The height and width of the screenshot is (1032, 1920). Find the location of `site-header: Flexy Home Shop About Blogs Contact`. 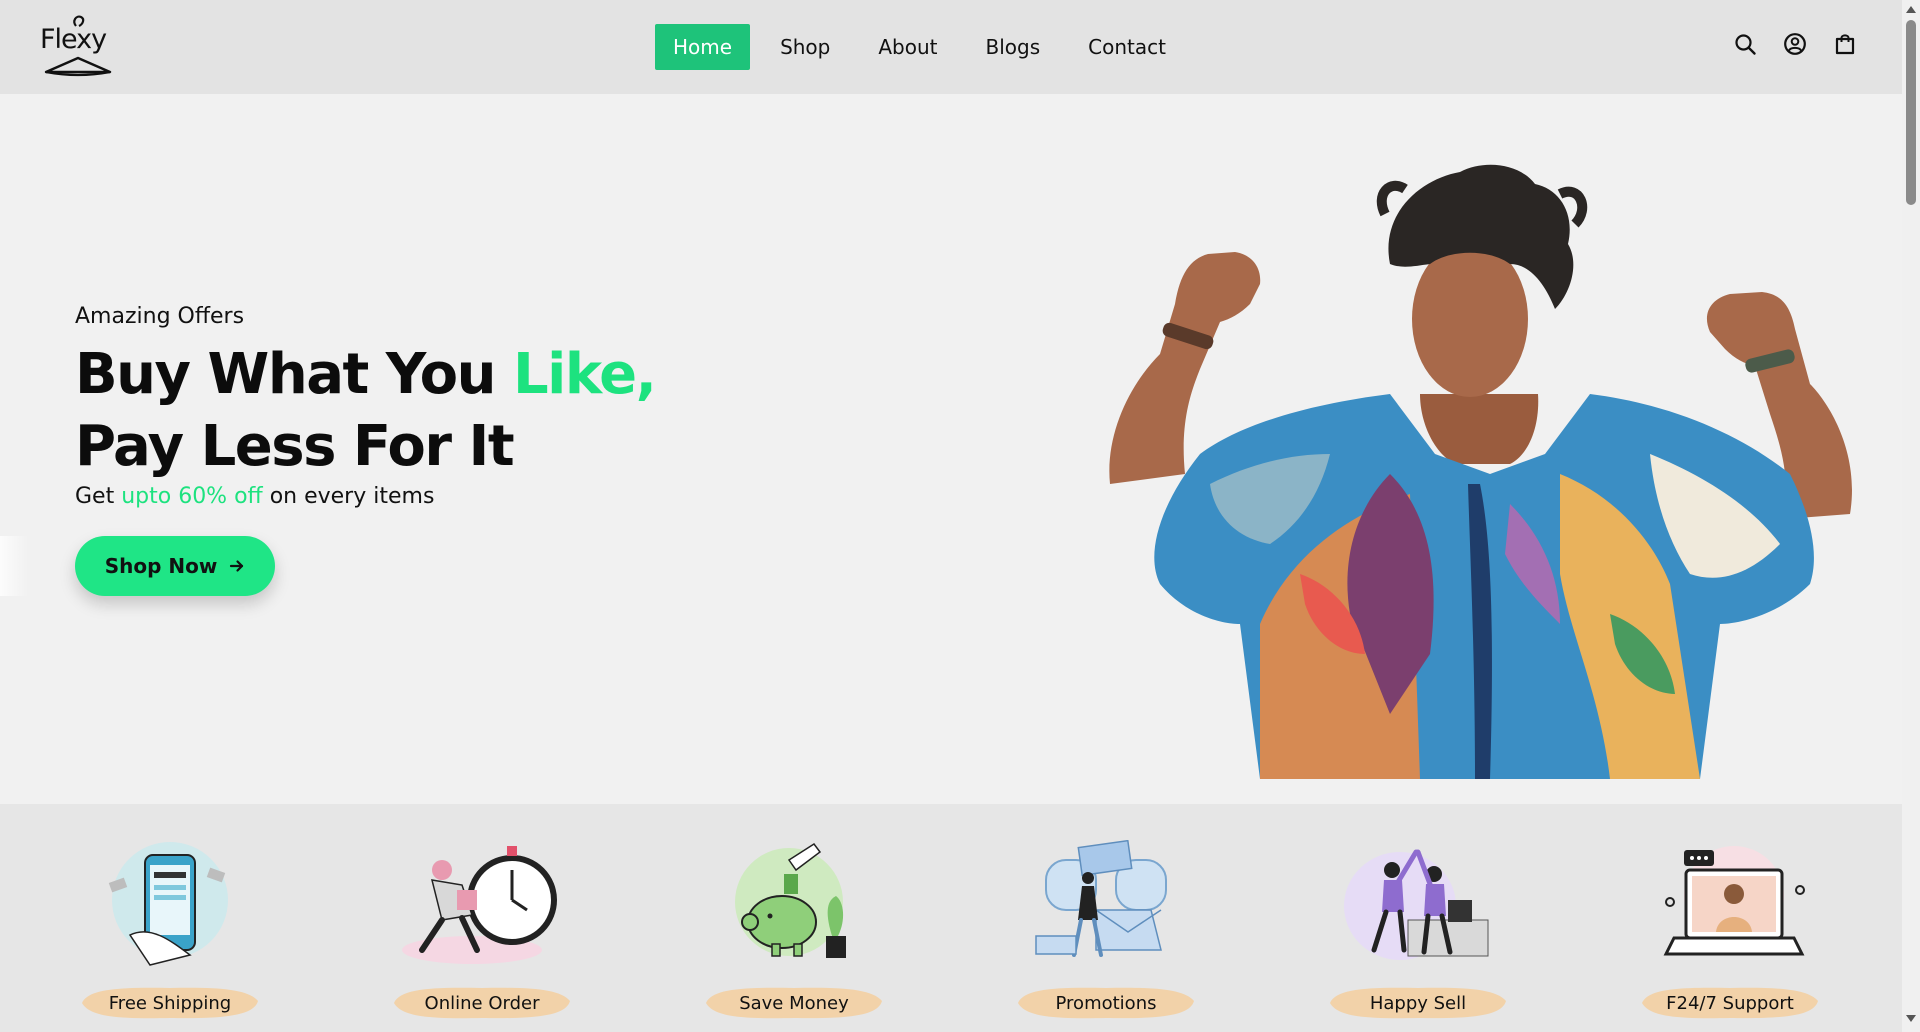

site-header: Flexy Home Shop About Blogs Contact is located at coordinates (951, 47).